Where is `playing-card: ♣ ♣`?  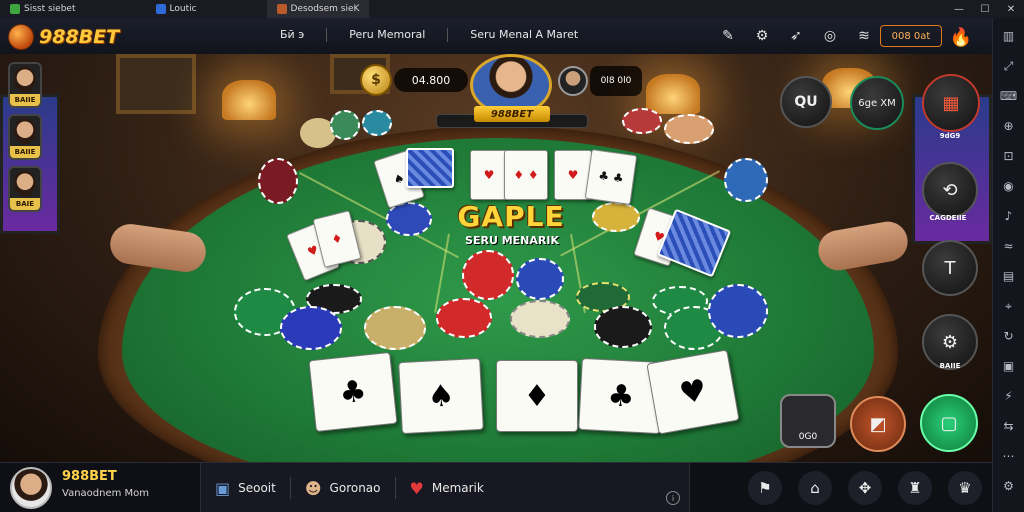 playing-card: ♣ ♣ is located at coordinates (611, 177).